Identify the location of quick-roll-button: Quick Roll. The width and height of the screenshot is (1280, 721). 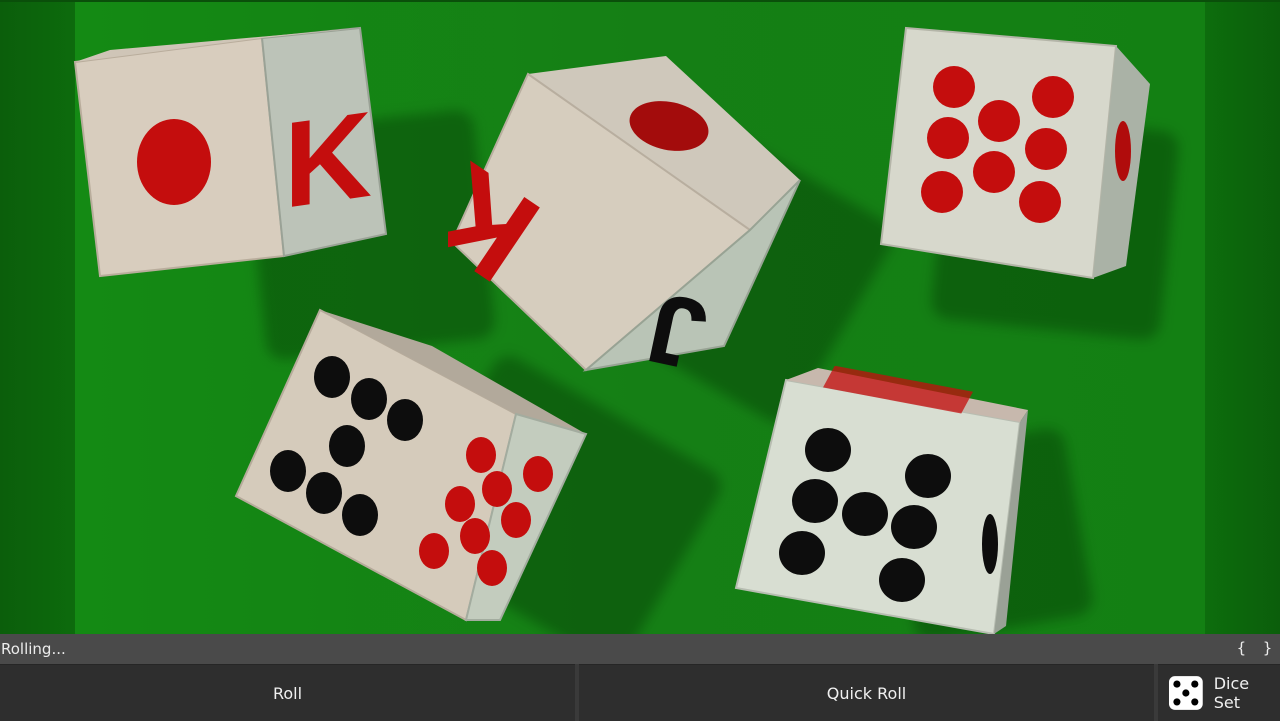
(866, 692).